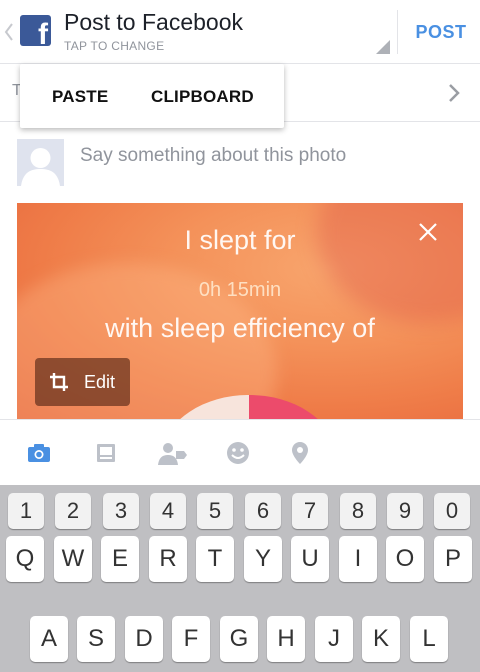 The image size is (480, 672). I want to click on key-q: Q, so click(25, 559).